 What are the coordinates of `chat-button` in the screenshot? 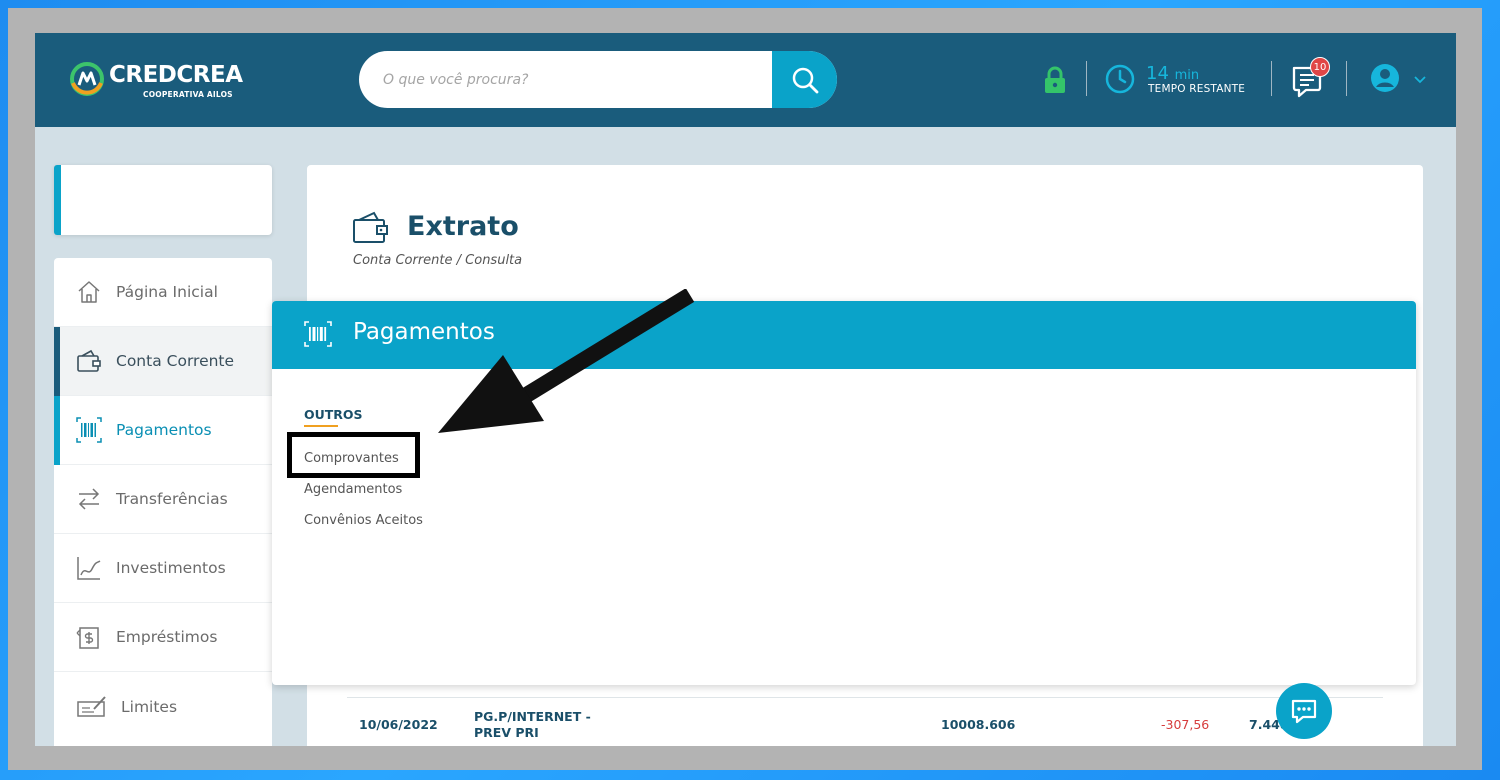 It's located at (1304, 711).